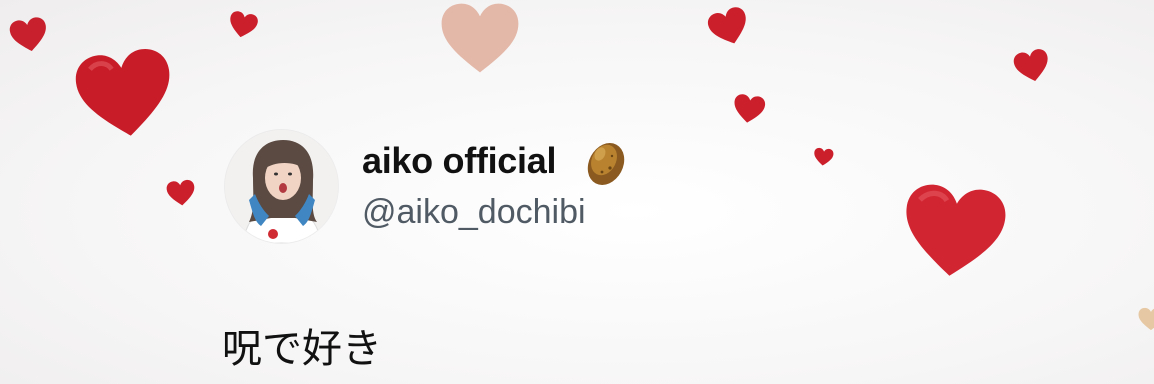  Describe the element at coordinates (281, 186) in the screenshot. I see `avatar` at that location.